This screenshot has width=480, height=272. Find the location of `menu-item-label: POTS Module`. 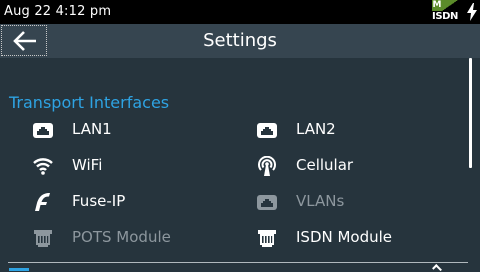

menu-item-label: POTS Module is located at coordinates (121, 237).